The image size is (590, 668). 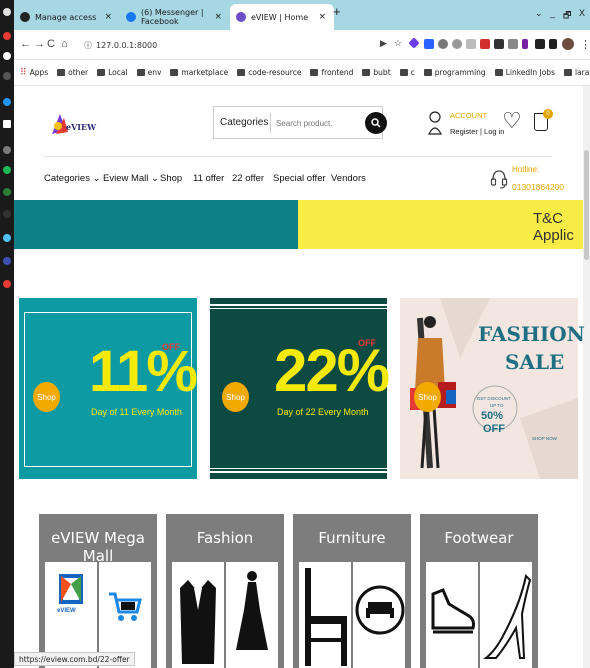 I want to click on tab-manage-access: Manage access ×, so click(x=67, y=17).